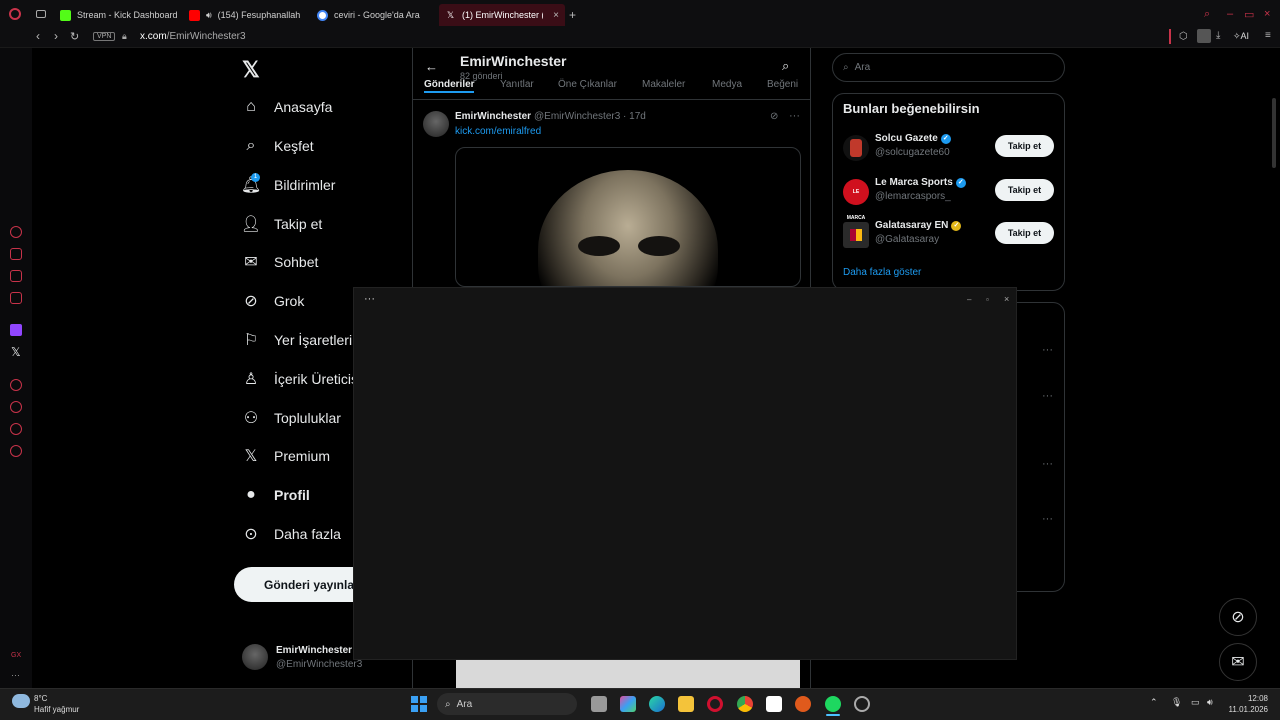 The width and height of the screenshot is (1280, 720). What do you see at coordinates (243, 15) in the screenshot?
I see `tab-youtube: 🔊︎ (154) Fesuphanallah -` at bounding box center [243, 15].